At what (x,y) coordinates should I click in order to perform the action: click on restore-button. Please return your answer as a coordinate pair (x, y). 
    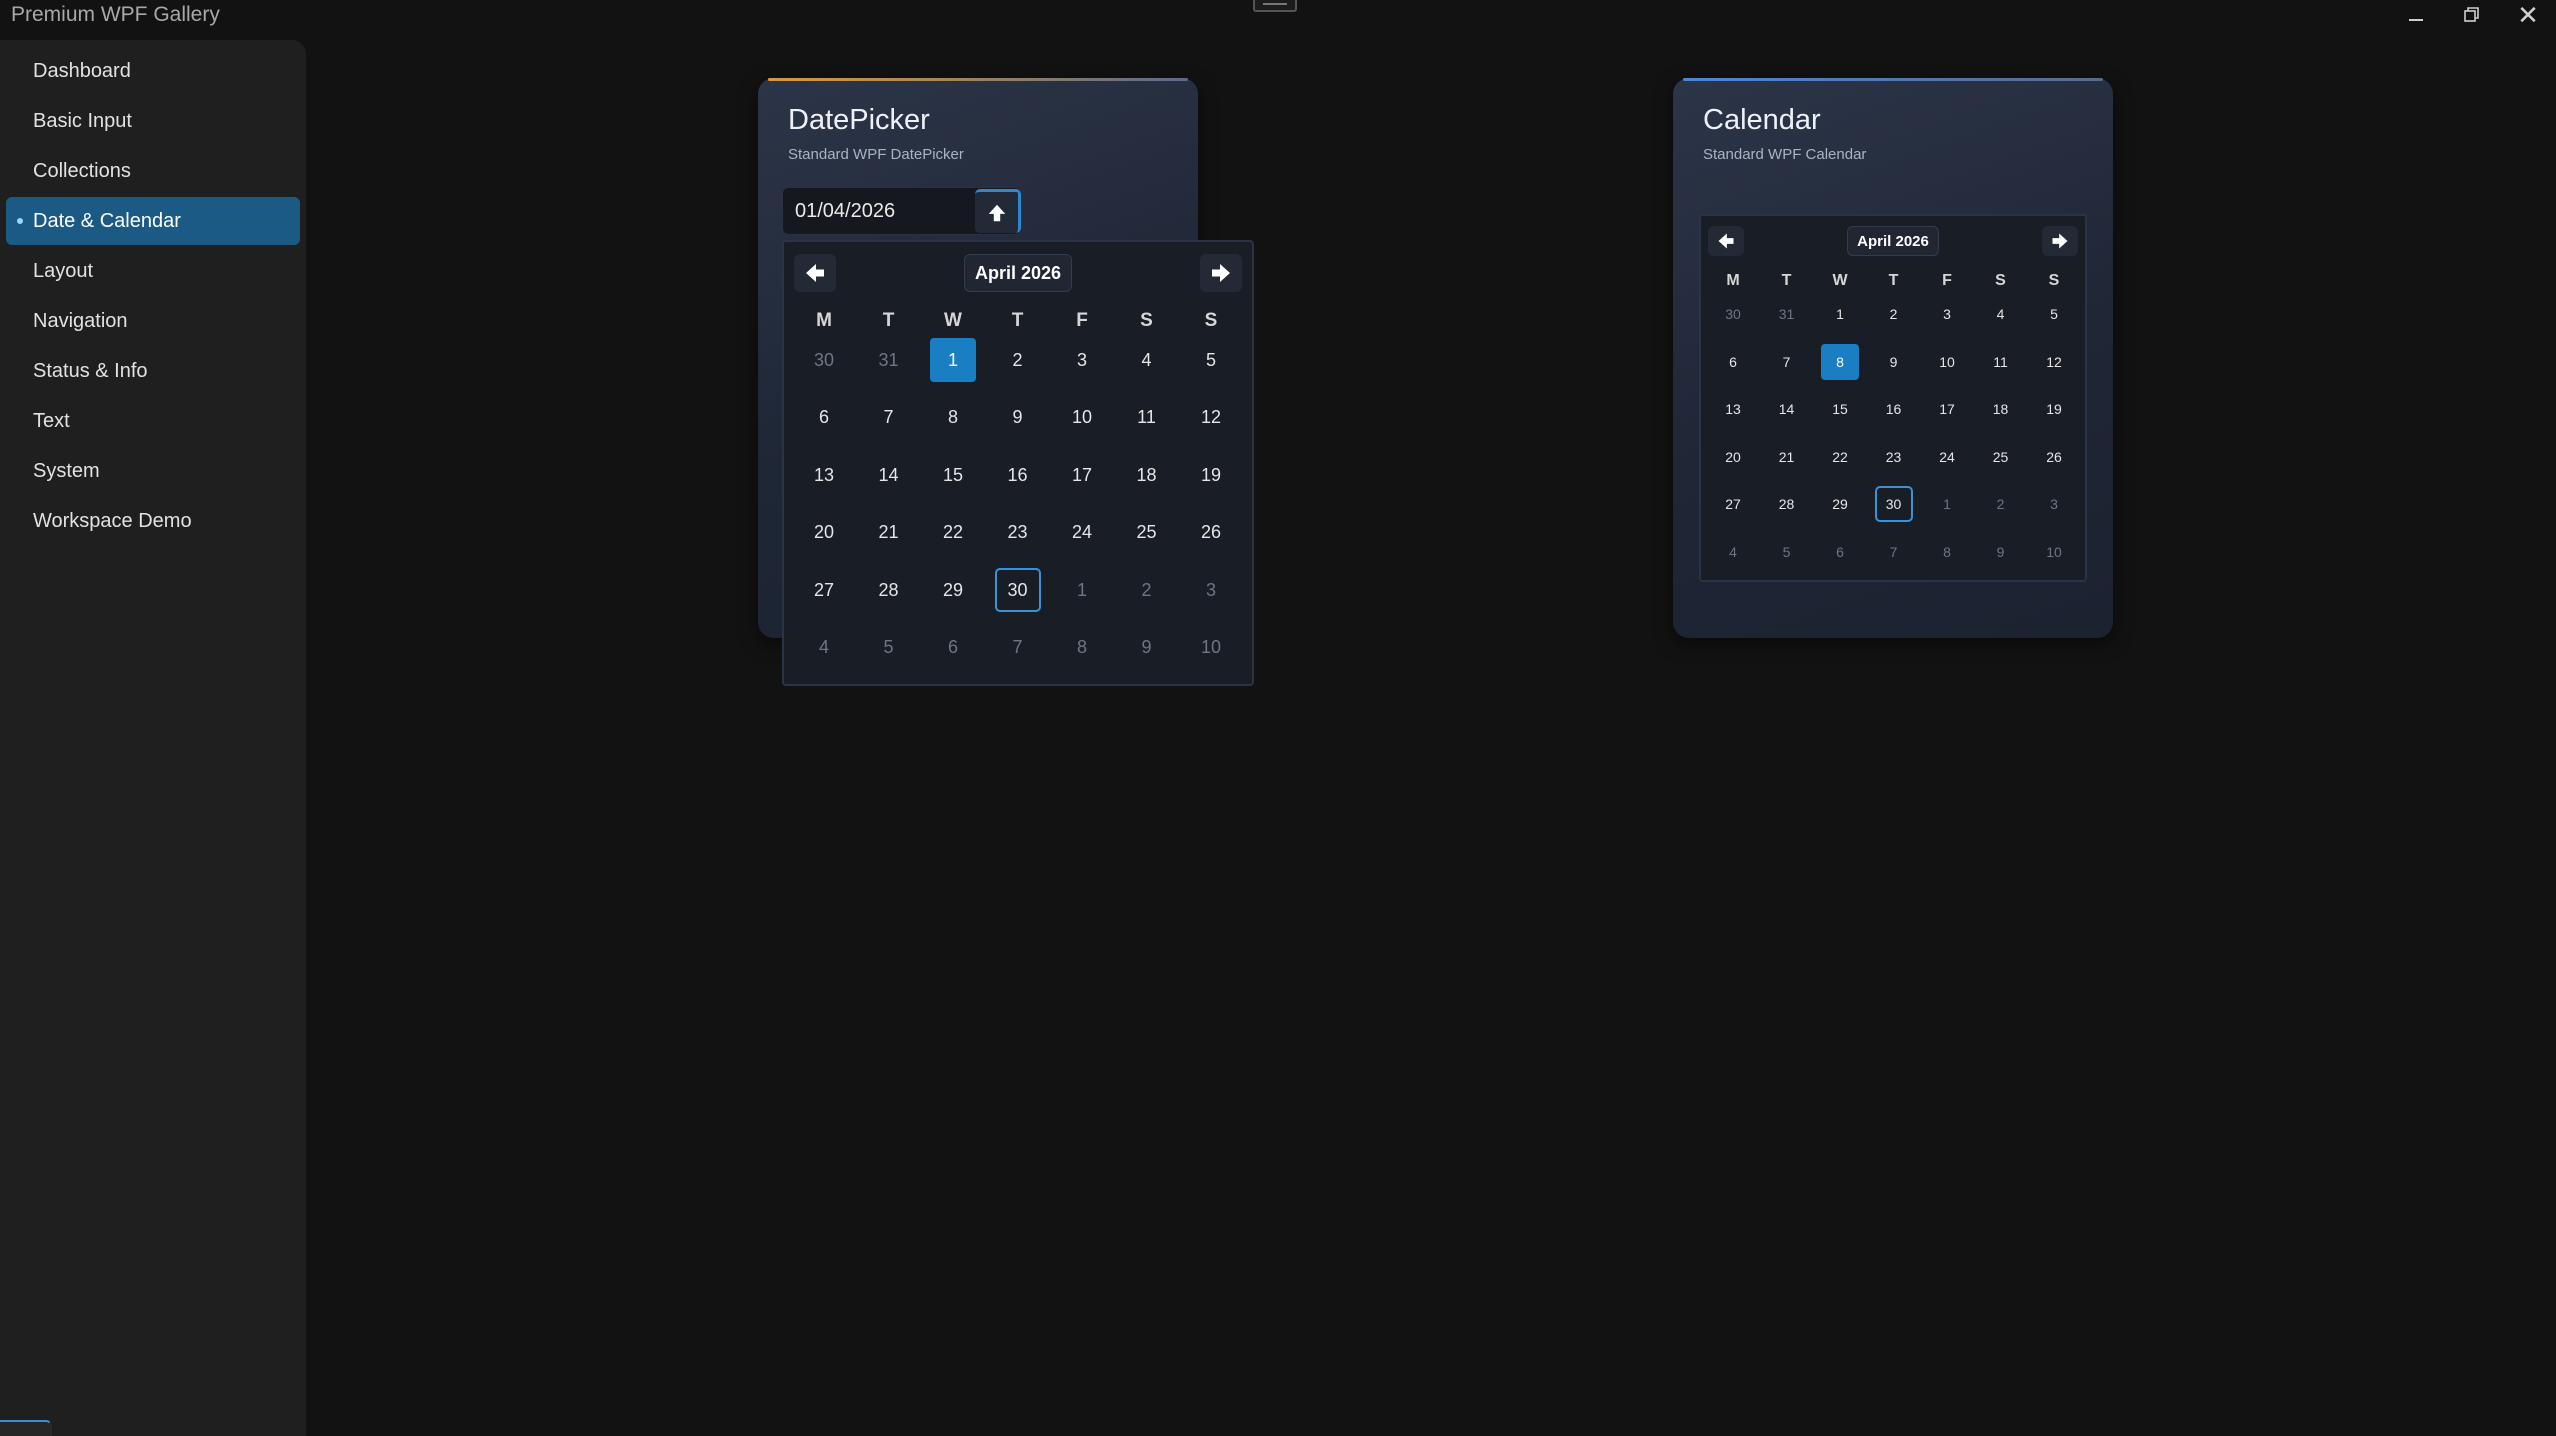
    Looking at the image, I should click on (2472, 15).